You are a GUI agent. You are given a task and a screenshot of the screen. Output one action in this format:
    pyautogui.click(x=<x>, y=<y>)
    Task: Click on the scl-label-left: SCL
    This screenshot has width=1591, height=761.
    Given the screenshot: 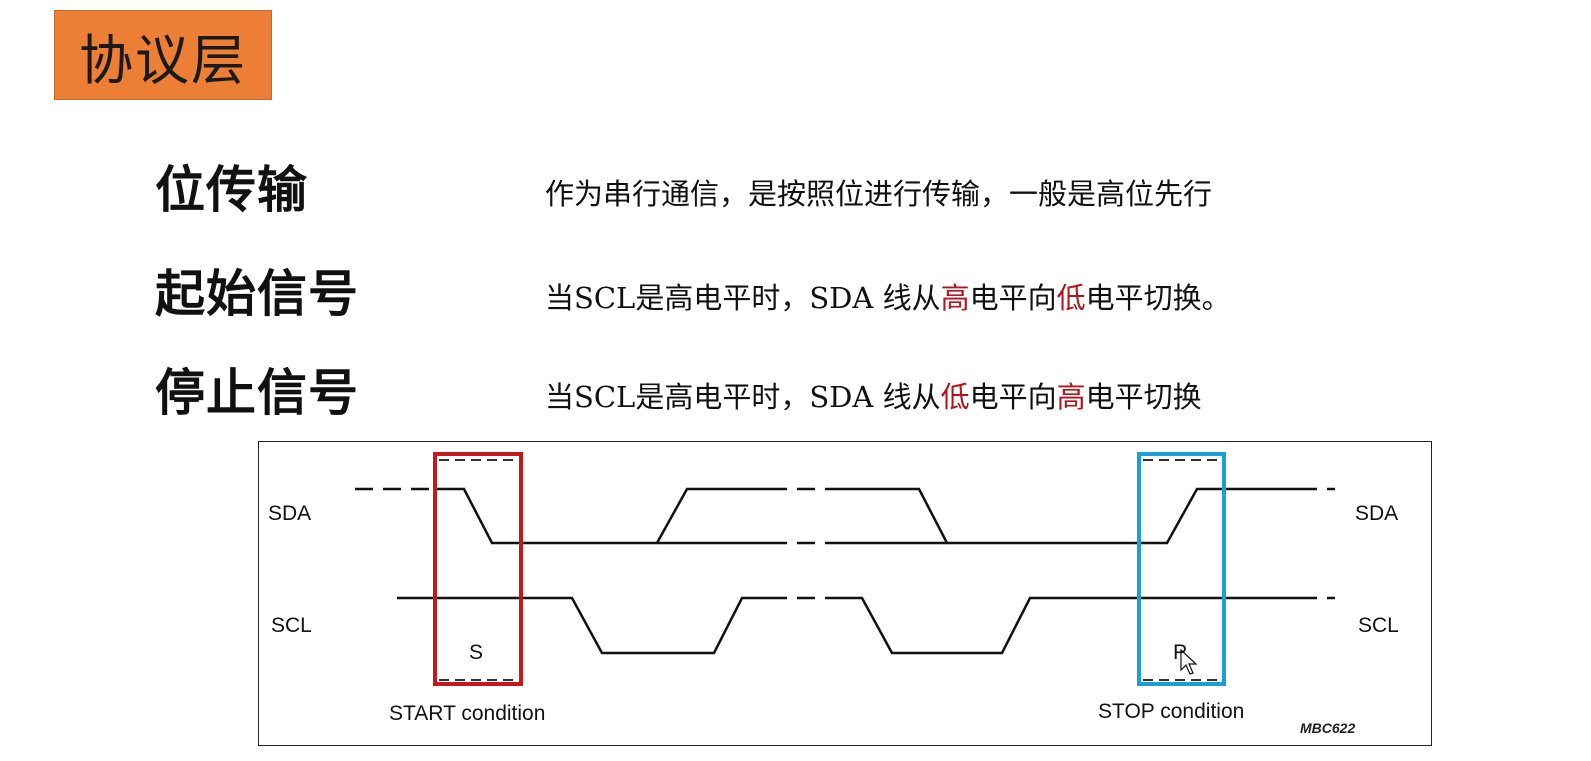 What is the action you would take?
    pyautogui.click(x=291, y=625)
    